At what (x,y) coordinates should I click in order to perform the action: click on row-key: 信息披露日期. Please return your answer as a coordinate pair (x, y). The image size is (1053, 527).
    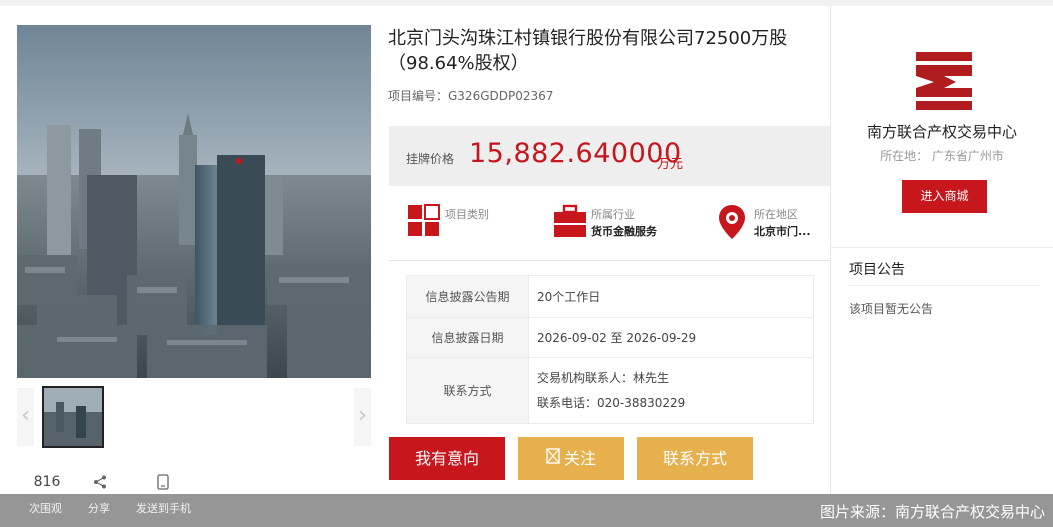
    Looking at the image, I should click on (467, 337).